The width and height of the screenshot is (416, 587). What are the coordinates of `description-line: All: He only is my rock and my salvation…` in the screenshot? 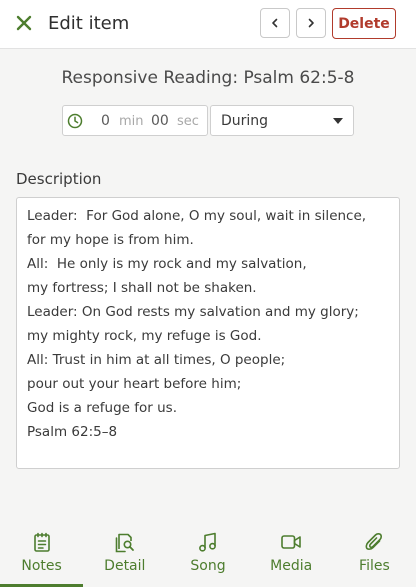 It's located at (167, 264).